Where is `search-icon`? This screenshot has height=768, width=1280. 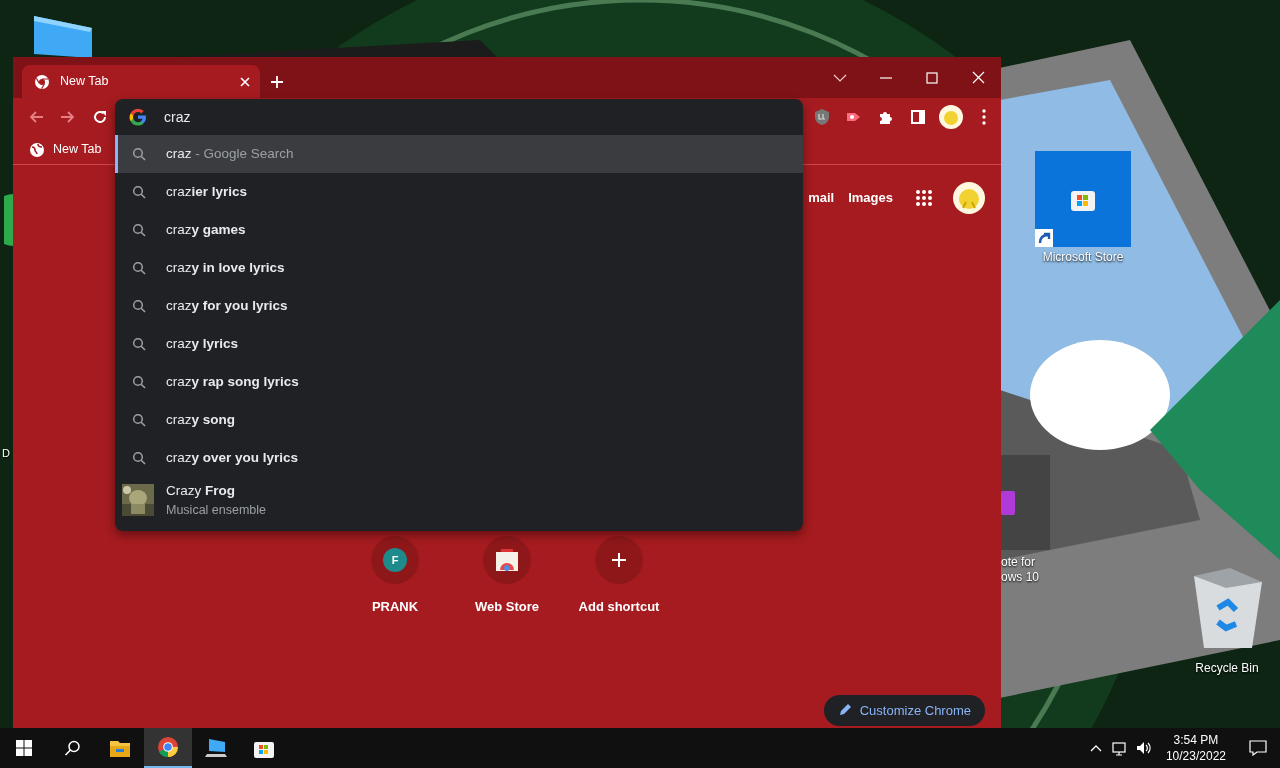
search-icon is located at coordinates (72, 748).